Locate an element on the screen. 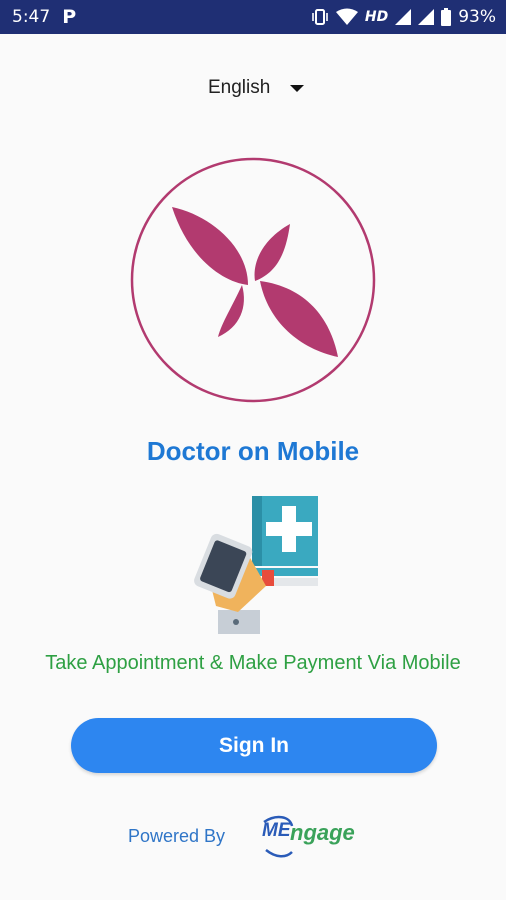  wifi-icon is located at coordinates (346, 17).